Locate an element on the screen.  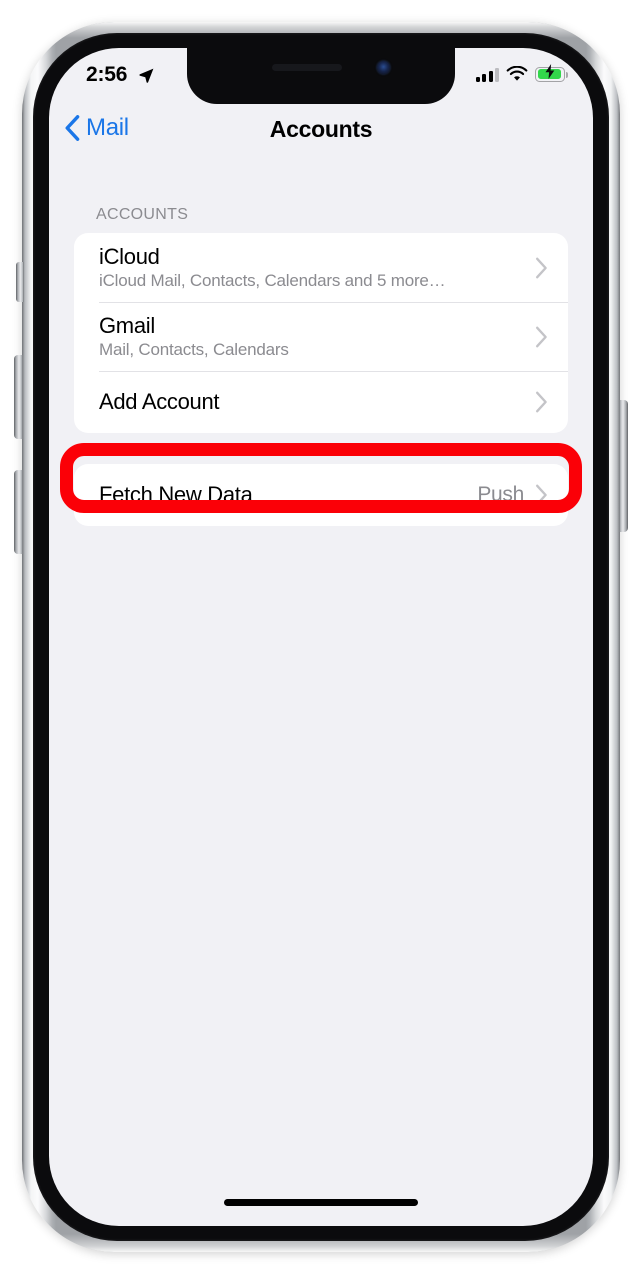
row-text: Add Account is located at coordinates (317, 402).